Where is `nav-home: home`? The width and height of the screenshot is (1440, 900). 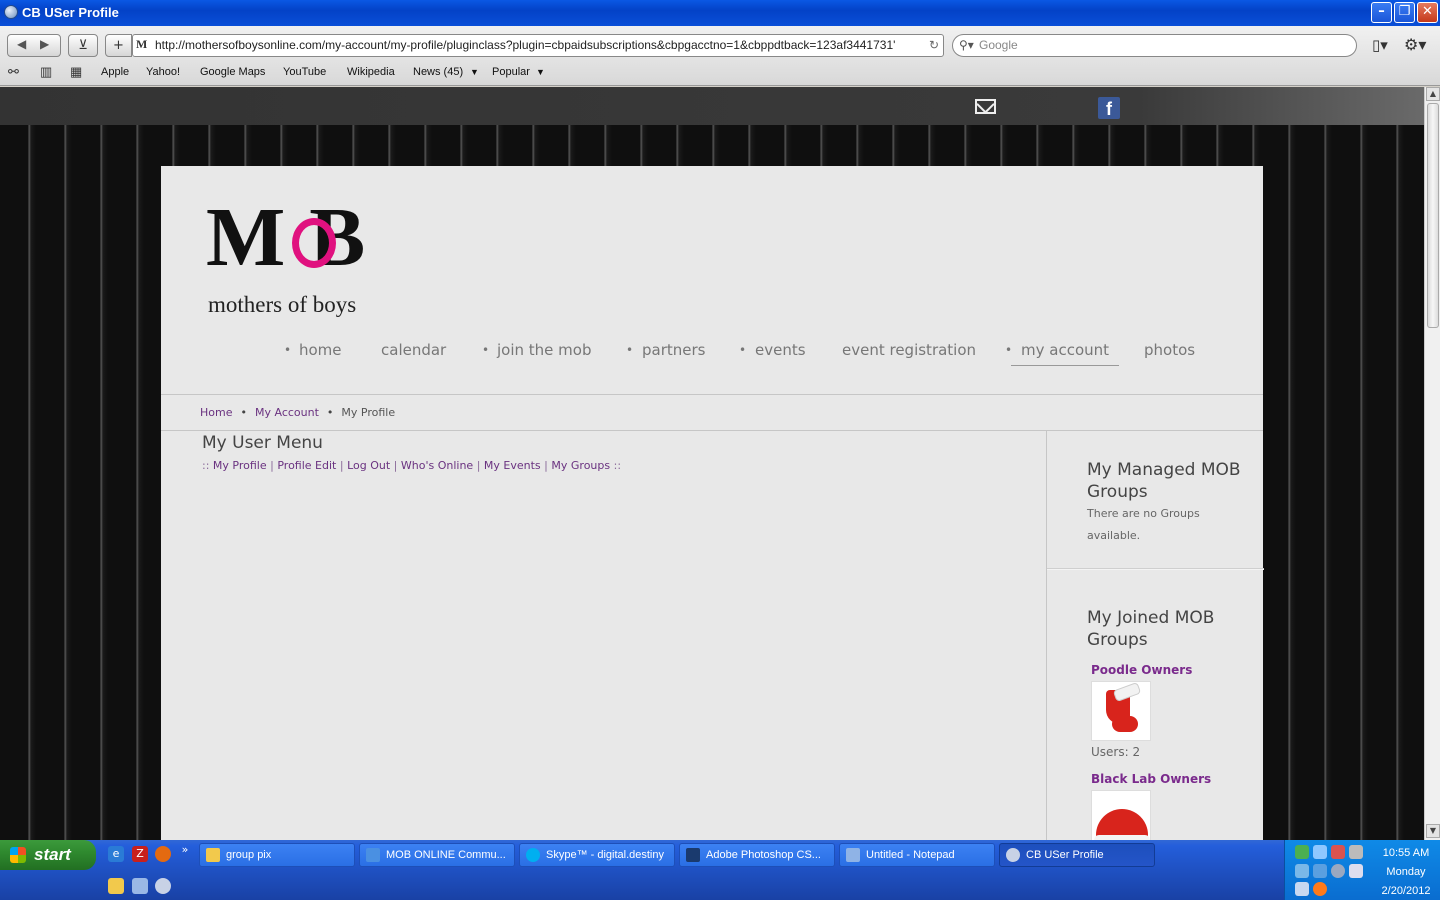
nav-home: home is located at coordinates (320, 350).